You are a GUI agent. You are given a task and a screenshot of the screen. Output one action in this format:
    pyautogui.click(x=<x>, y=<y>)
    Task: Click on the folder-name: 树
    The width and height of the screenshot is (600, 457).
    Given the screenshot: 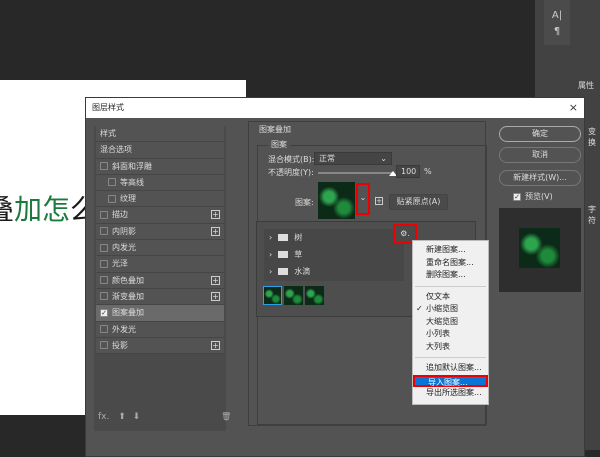 What is the action you would take?
    pyautogui.click(x=298, y=237)
    